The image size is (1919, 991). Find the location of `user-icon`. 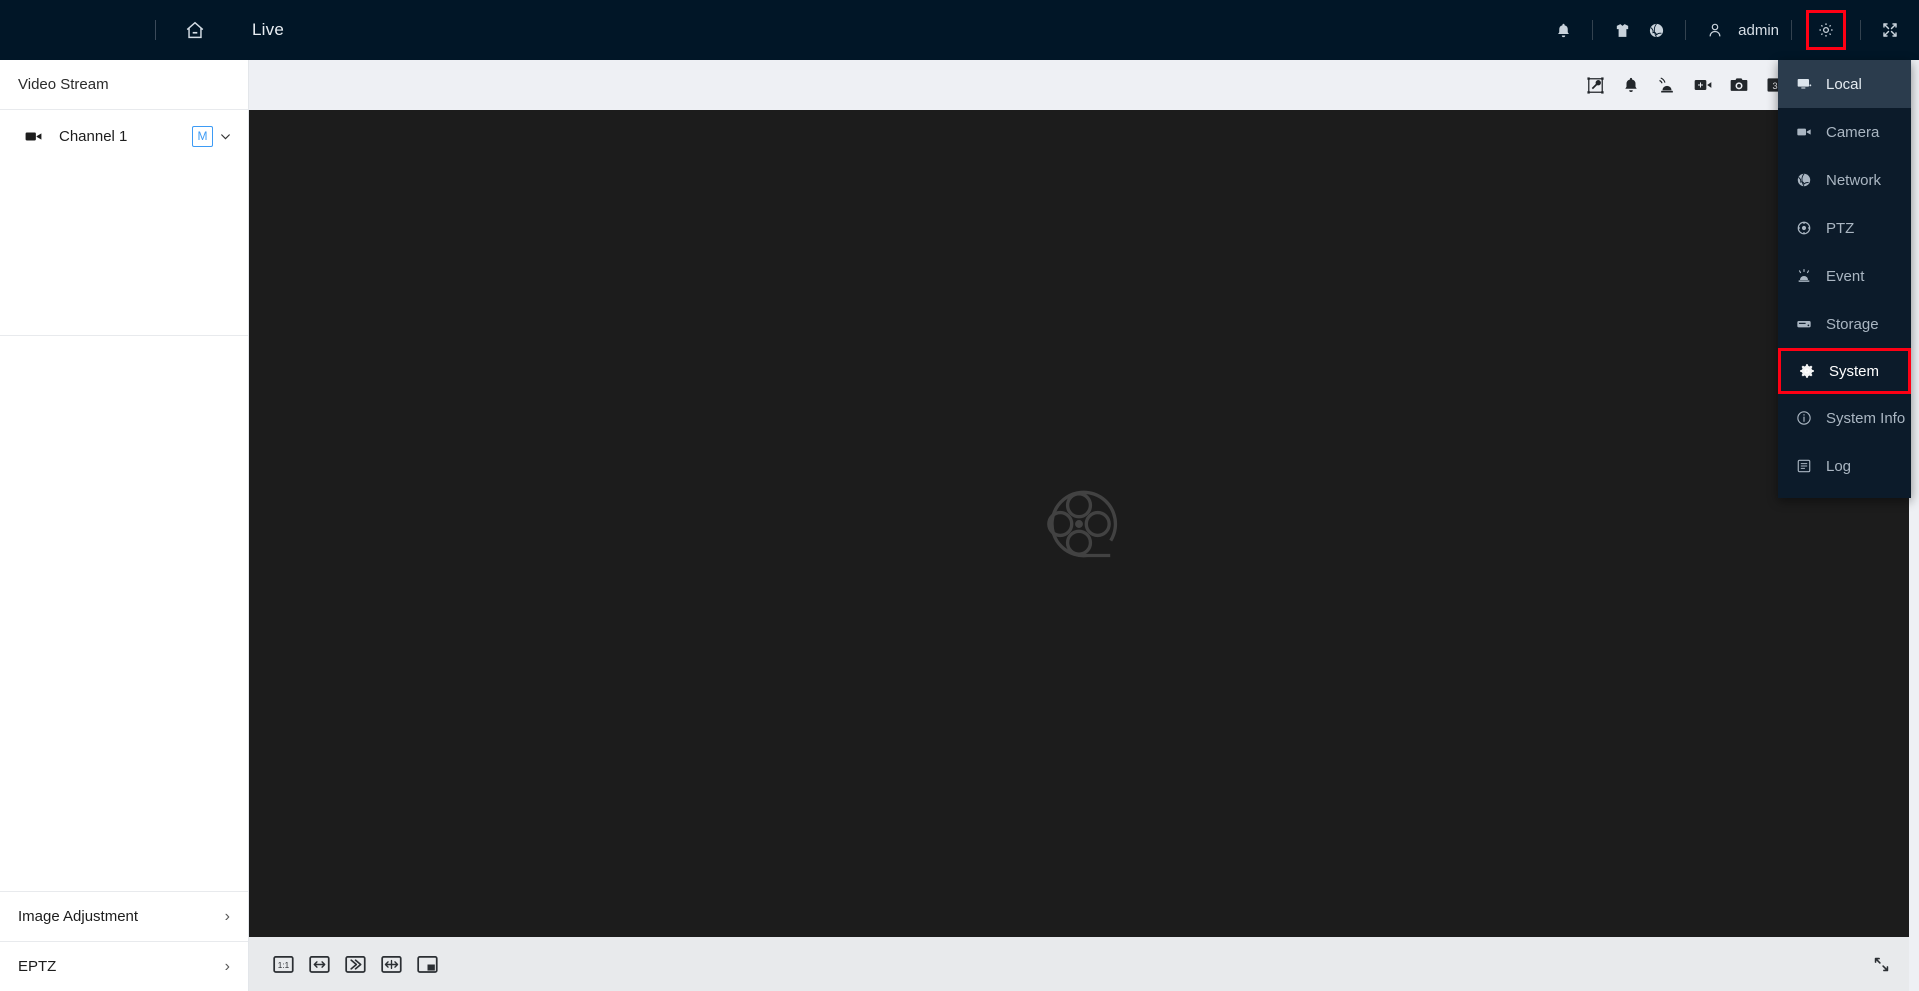

user-icon is located at coordinates (1715, 30).